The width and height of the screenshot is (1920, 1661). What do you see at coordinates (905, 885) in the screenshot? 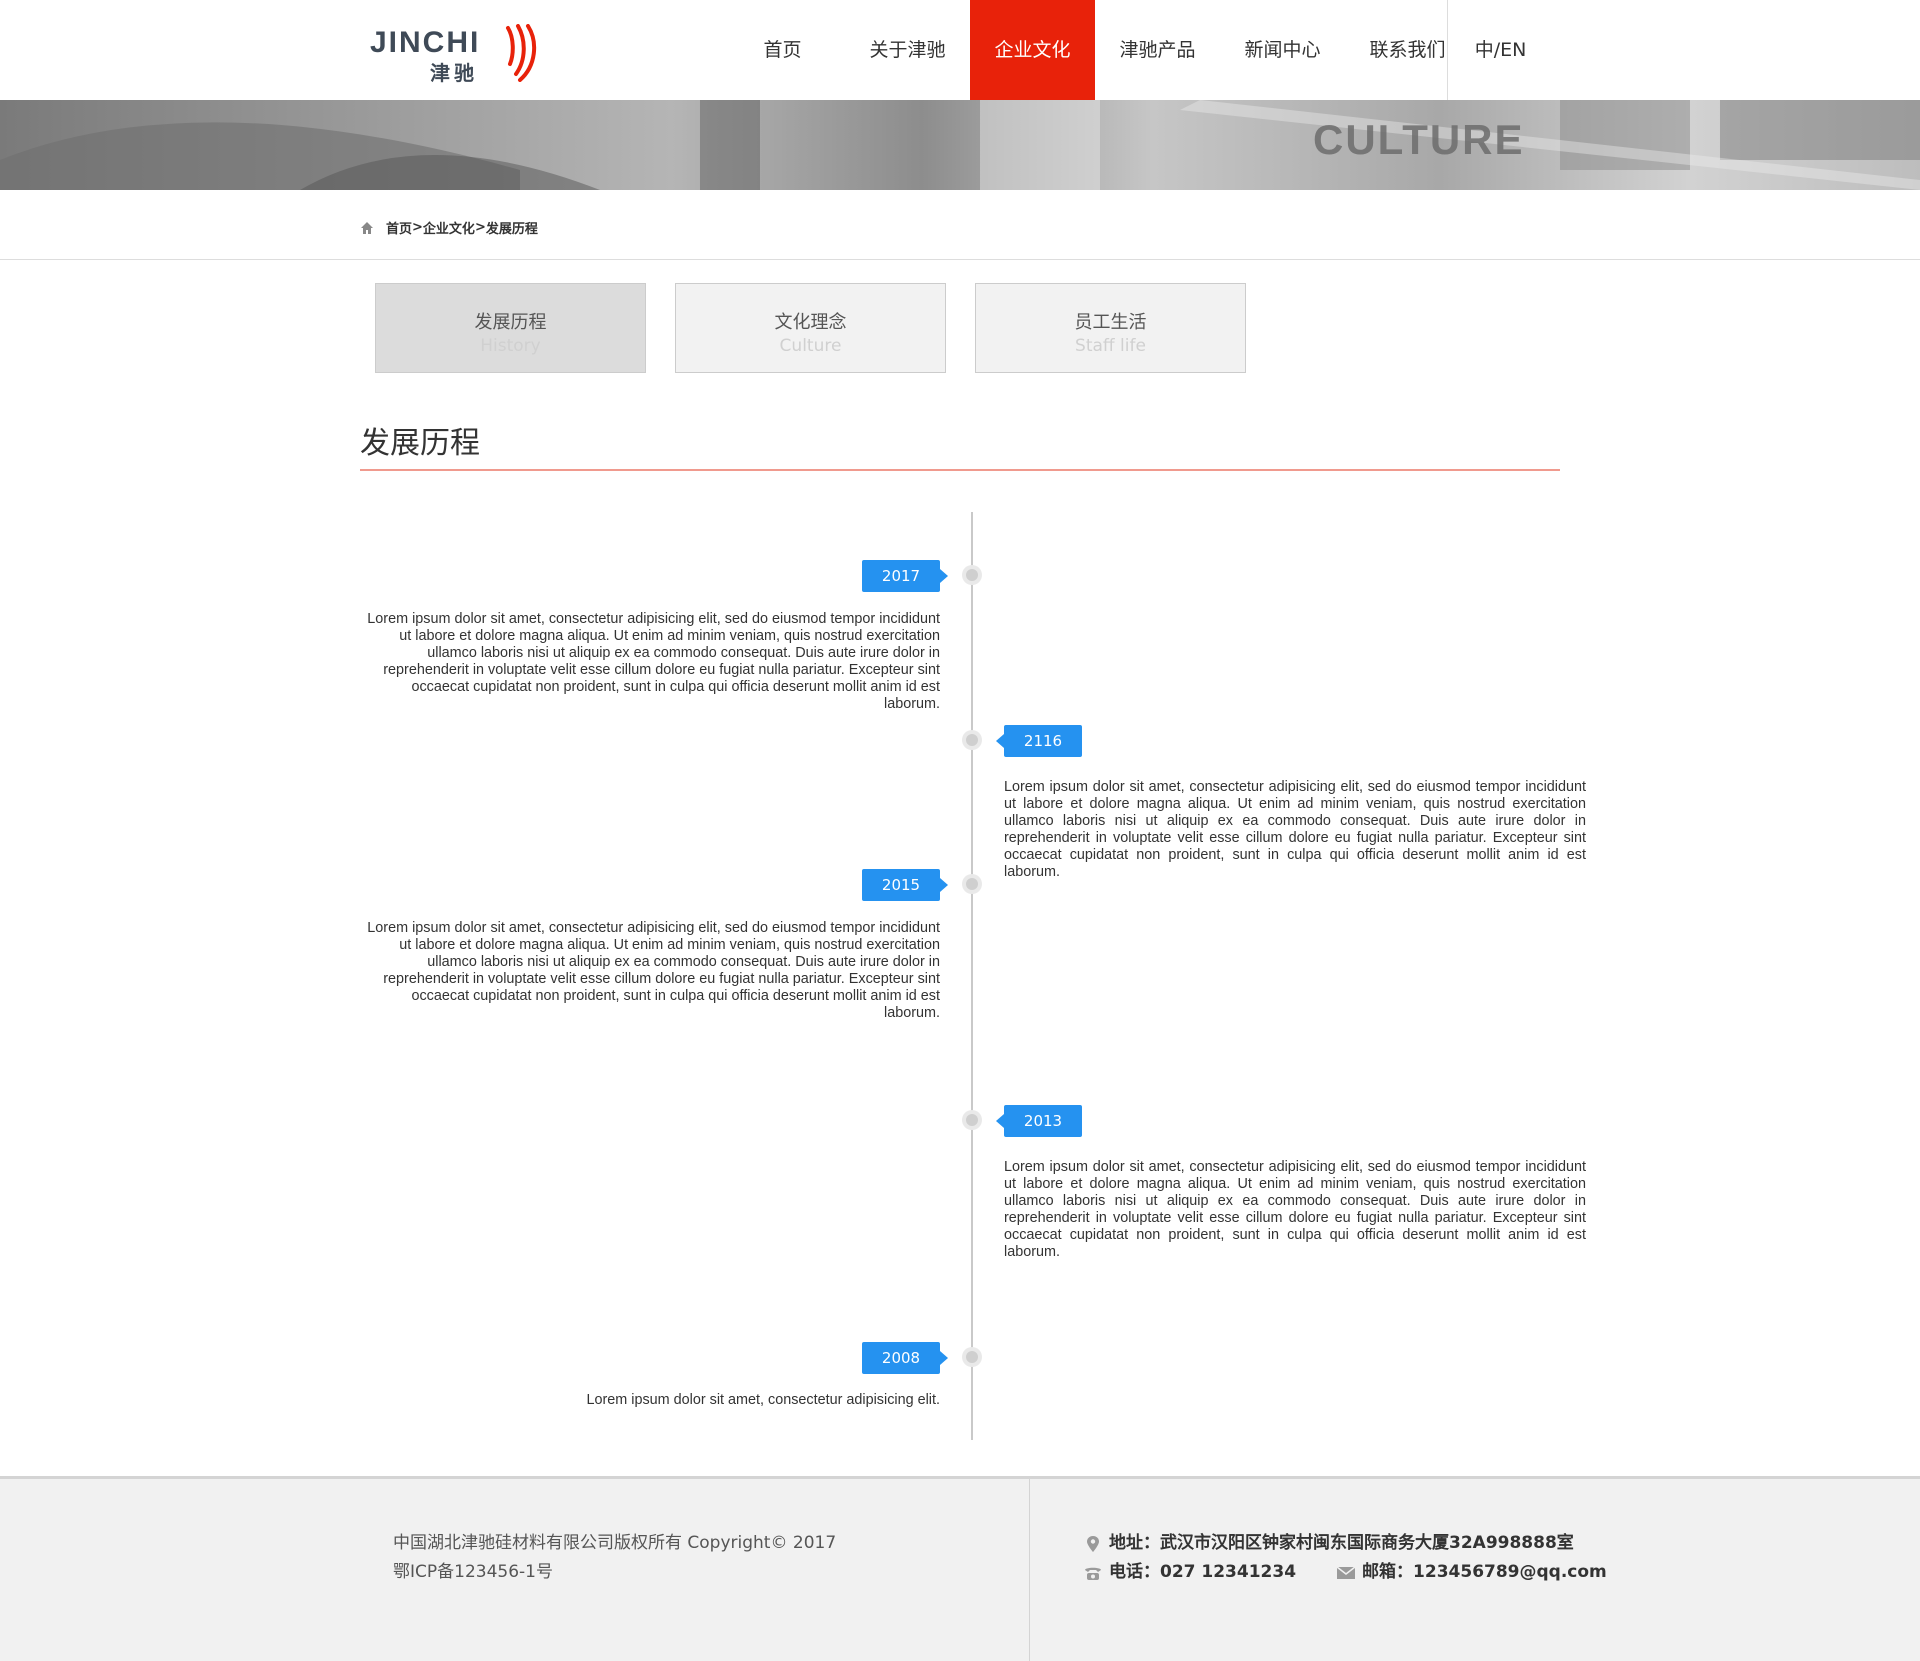
I see `timeline-year-badge: 2015` at bounding box center [905, 885].